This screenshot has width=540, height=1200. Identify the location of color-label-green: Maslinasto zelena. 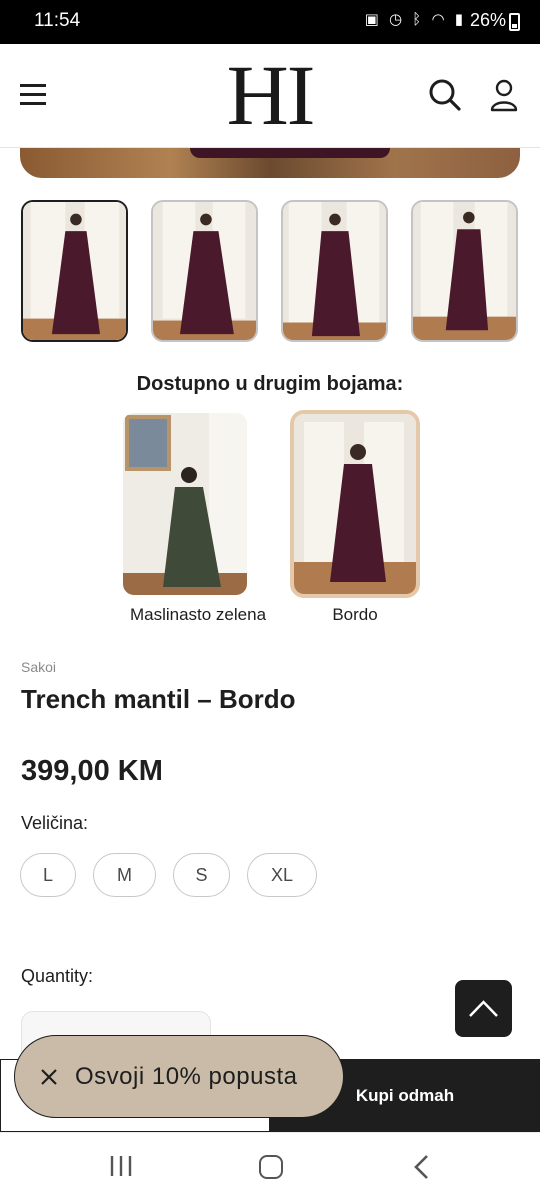
(198, 614).